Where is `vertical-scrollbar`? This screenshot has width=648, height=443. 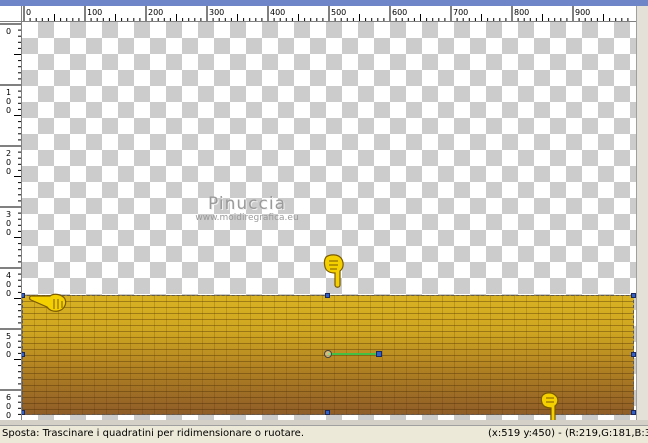
vertical-scrollbar is located at coordinates (642, 213).